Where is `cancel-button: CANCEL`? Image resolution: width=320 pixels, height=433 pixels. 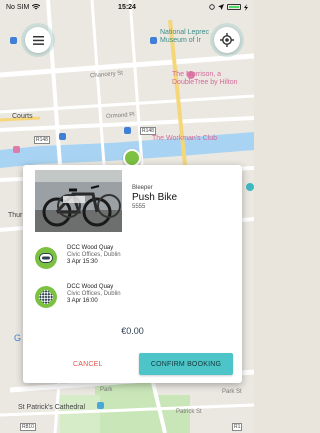 cancel-button: CANCEL is located at coordinates (88, 364).